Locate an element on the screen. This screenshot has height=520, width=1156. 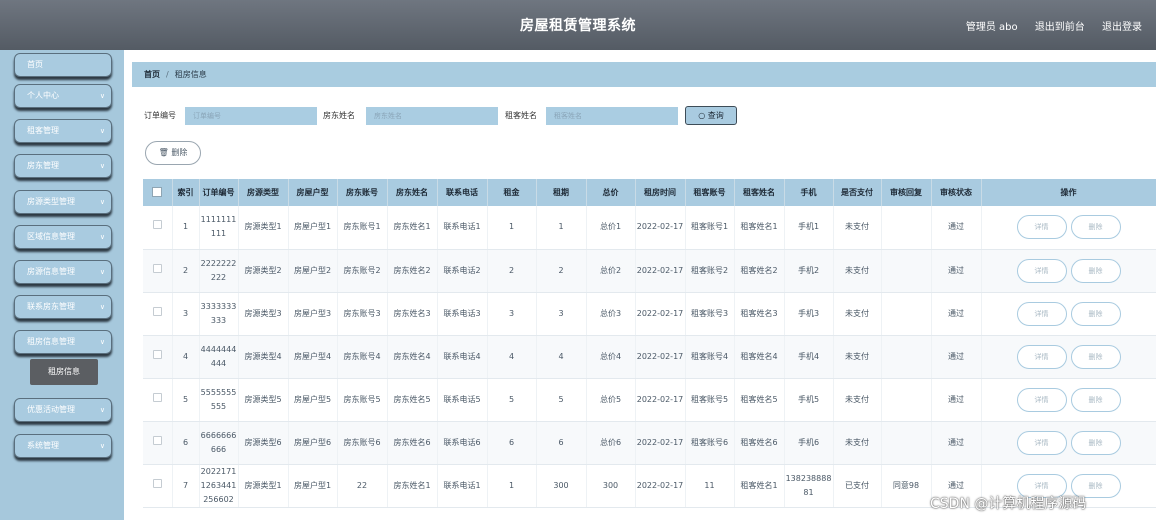
sidebar-item-promotion-management: 优惠活动管理 ∨ is located at coordinates (63, 410).